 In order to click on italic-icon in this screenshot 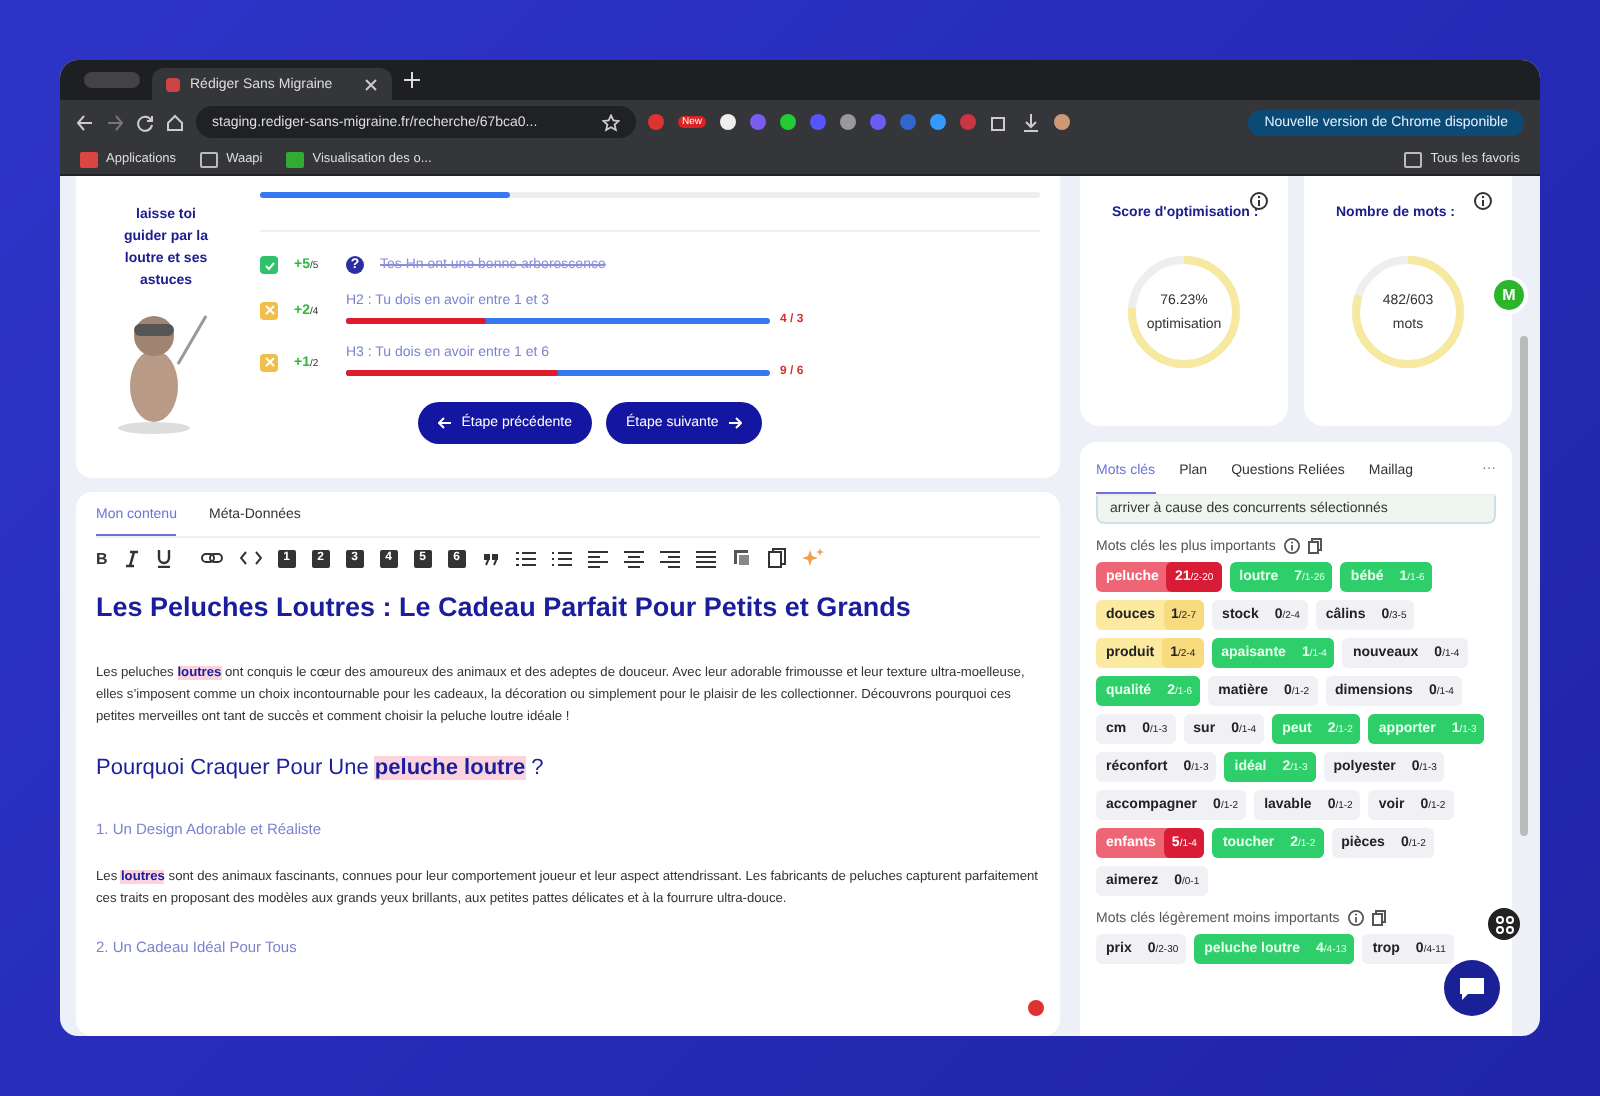, I will do `click(131, 558)`.